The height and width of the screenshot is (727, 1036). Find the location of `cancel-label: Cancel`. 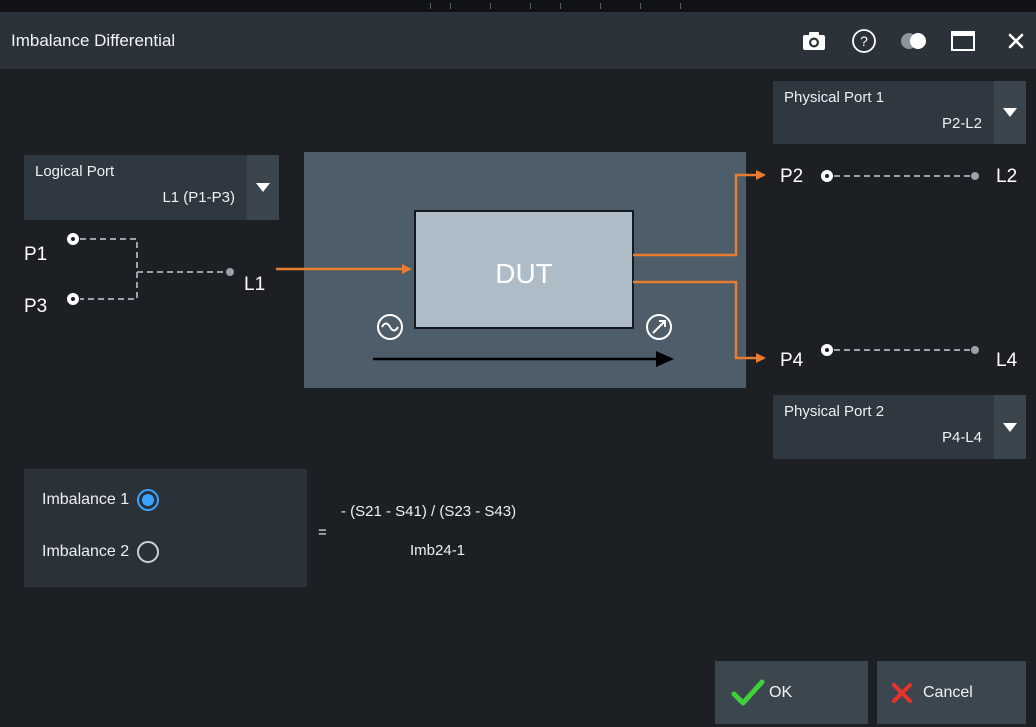

cancel-label: Cancel is located at coordinates (948, 692).